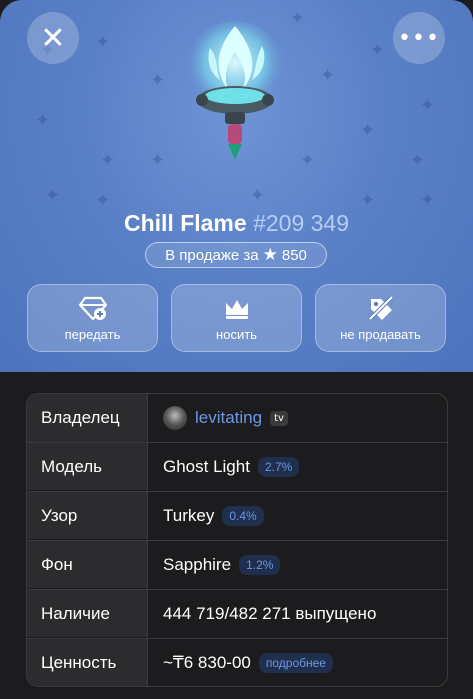  I want to click on avatar, so click(175, 418).